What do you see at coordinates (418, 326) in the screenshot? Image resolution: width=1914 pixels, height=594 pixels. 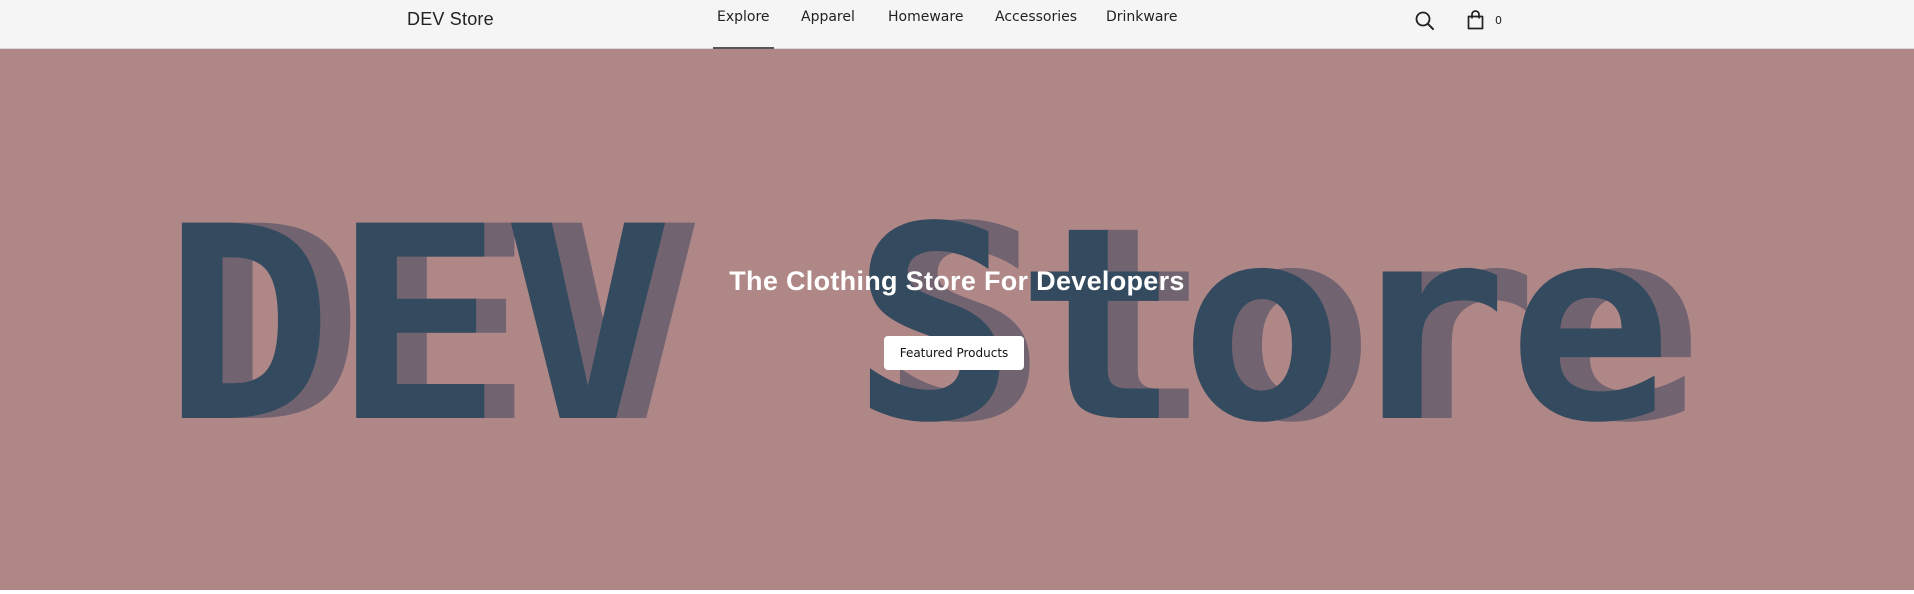 I see `hero-art-word-dev: DEV` at bounding box center [418, 326].